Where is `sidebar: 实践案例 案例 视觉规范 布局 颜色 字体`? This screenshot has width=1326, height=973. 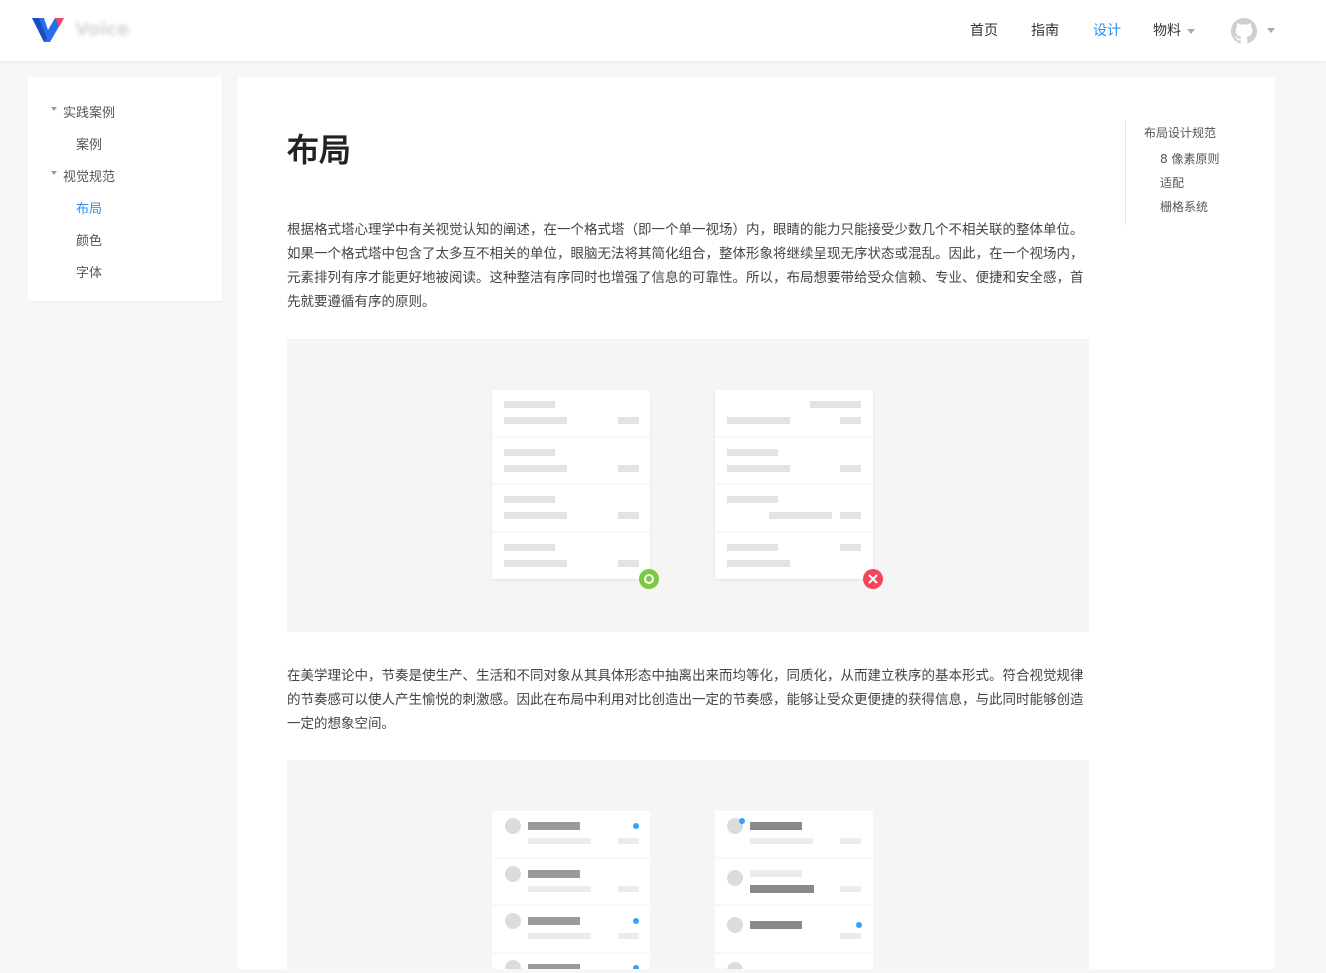 sidebar: 实践案例 案例 视觉规范 布局 颜色 字体 is located at coordinates (125, 189).